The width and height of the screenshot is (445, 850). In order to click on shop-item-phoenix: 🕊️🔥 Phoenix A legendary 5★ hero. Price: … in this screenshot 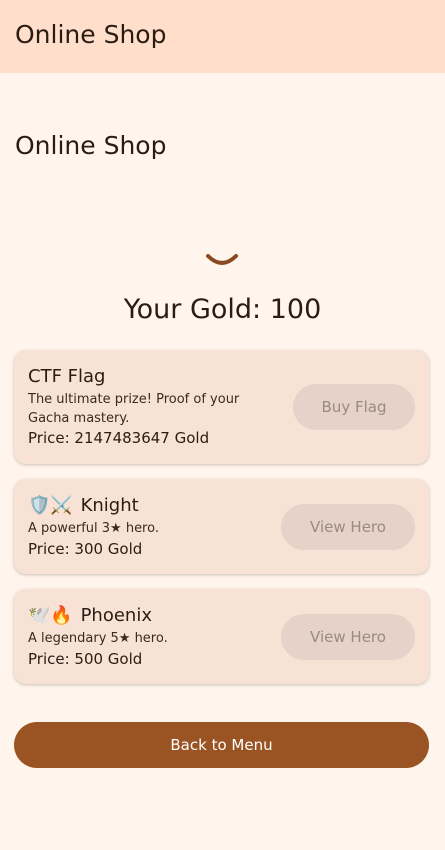, I will do `click(221, 636)`.